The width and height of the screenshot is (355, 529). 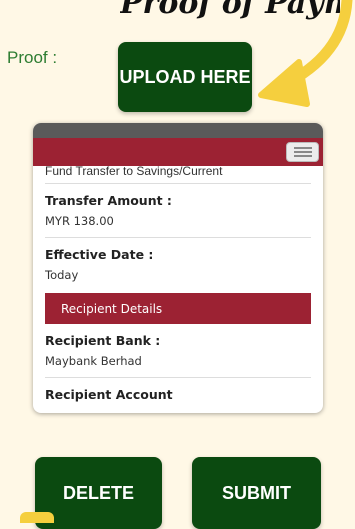 What do you see at coordinates (178, 394) in the screenshot?
I see `recipient-account-field: Recipient Account` at bounding box center [178, 394].